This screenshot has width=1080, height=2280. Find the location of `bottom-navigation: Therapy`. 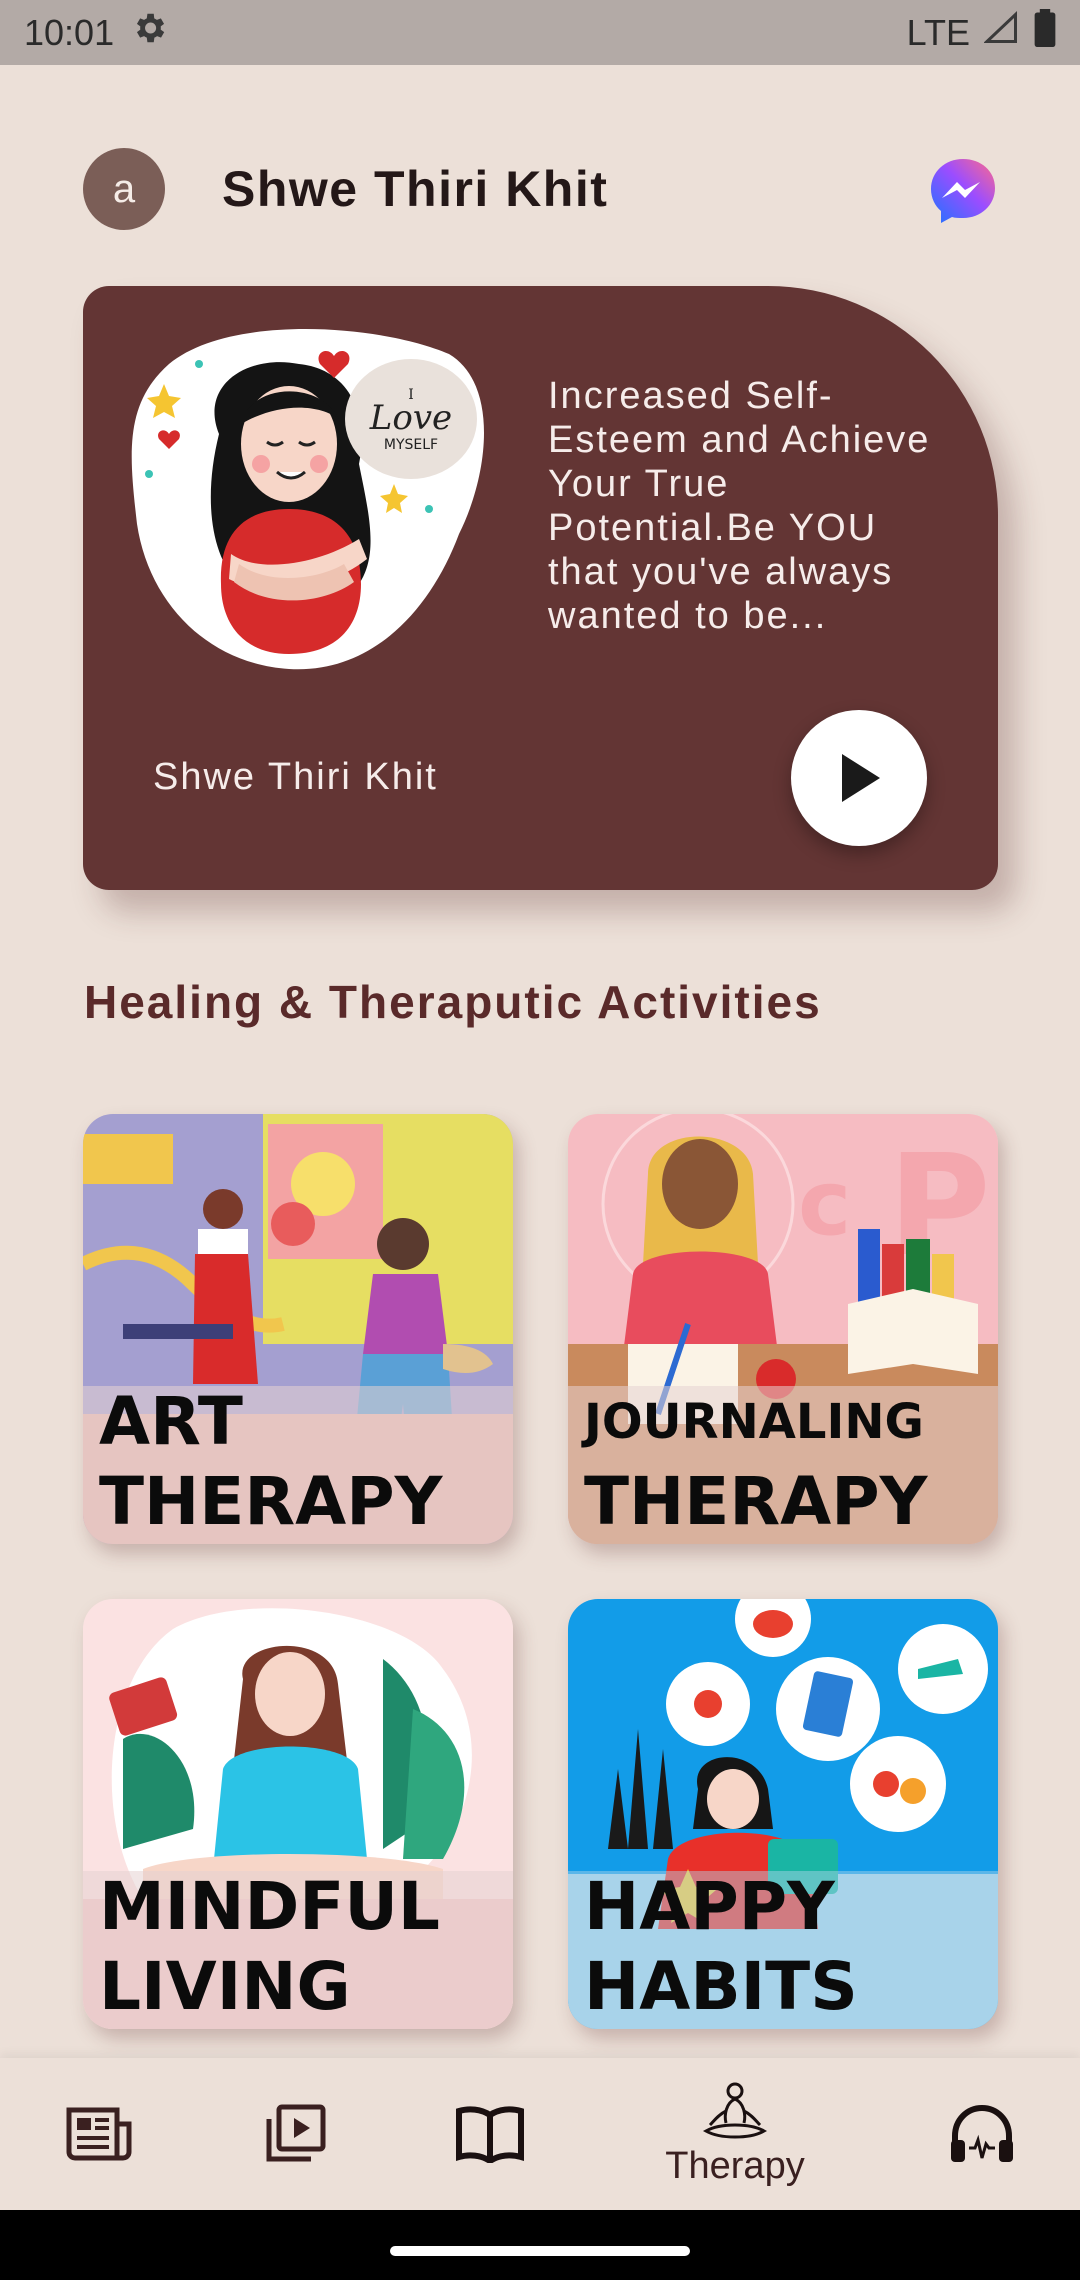

bottom-navigation: Therapy is located at coordinates (540, 2134).